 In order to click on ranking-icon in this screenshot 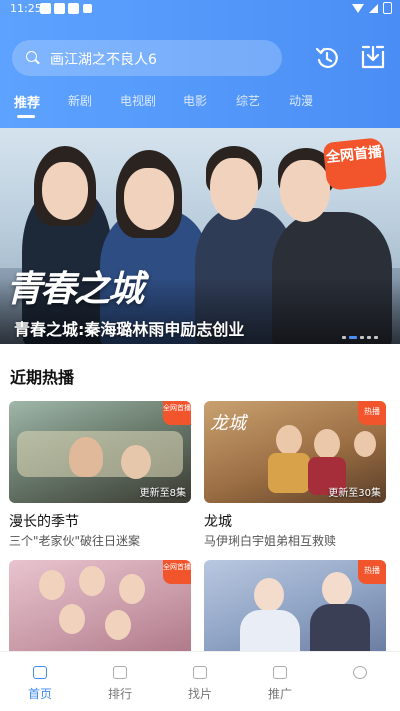, I will do `click(120, 672)`.